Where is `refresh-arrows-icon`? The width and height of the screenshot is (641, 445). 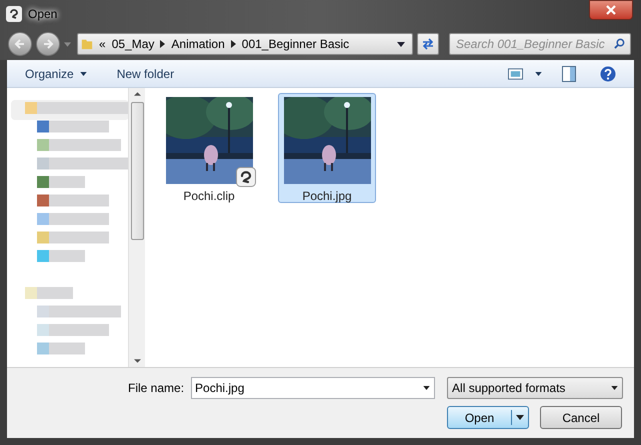 refresh-arrows-icon is located at coordinates (428, 44).